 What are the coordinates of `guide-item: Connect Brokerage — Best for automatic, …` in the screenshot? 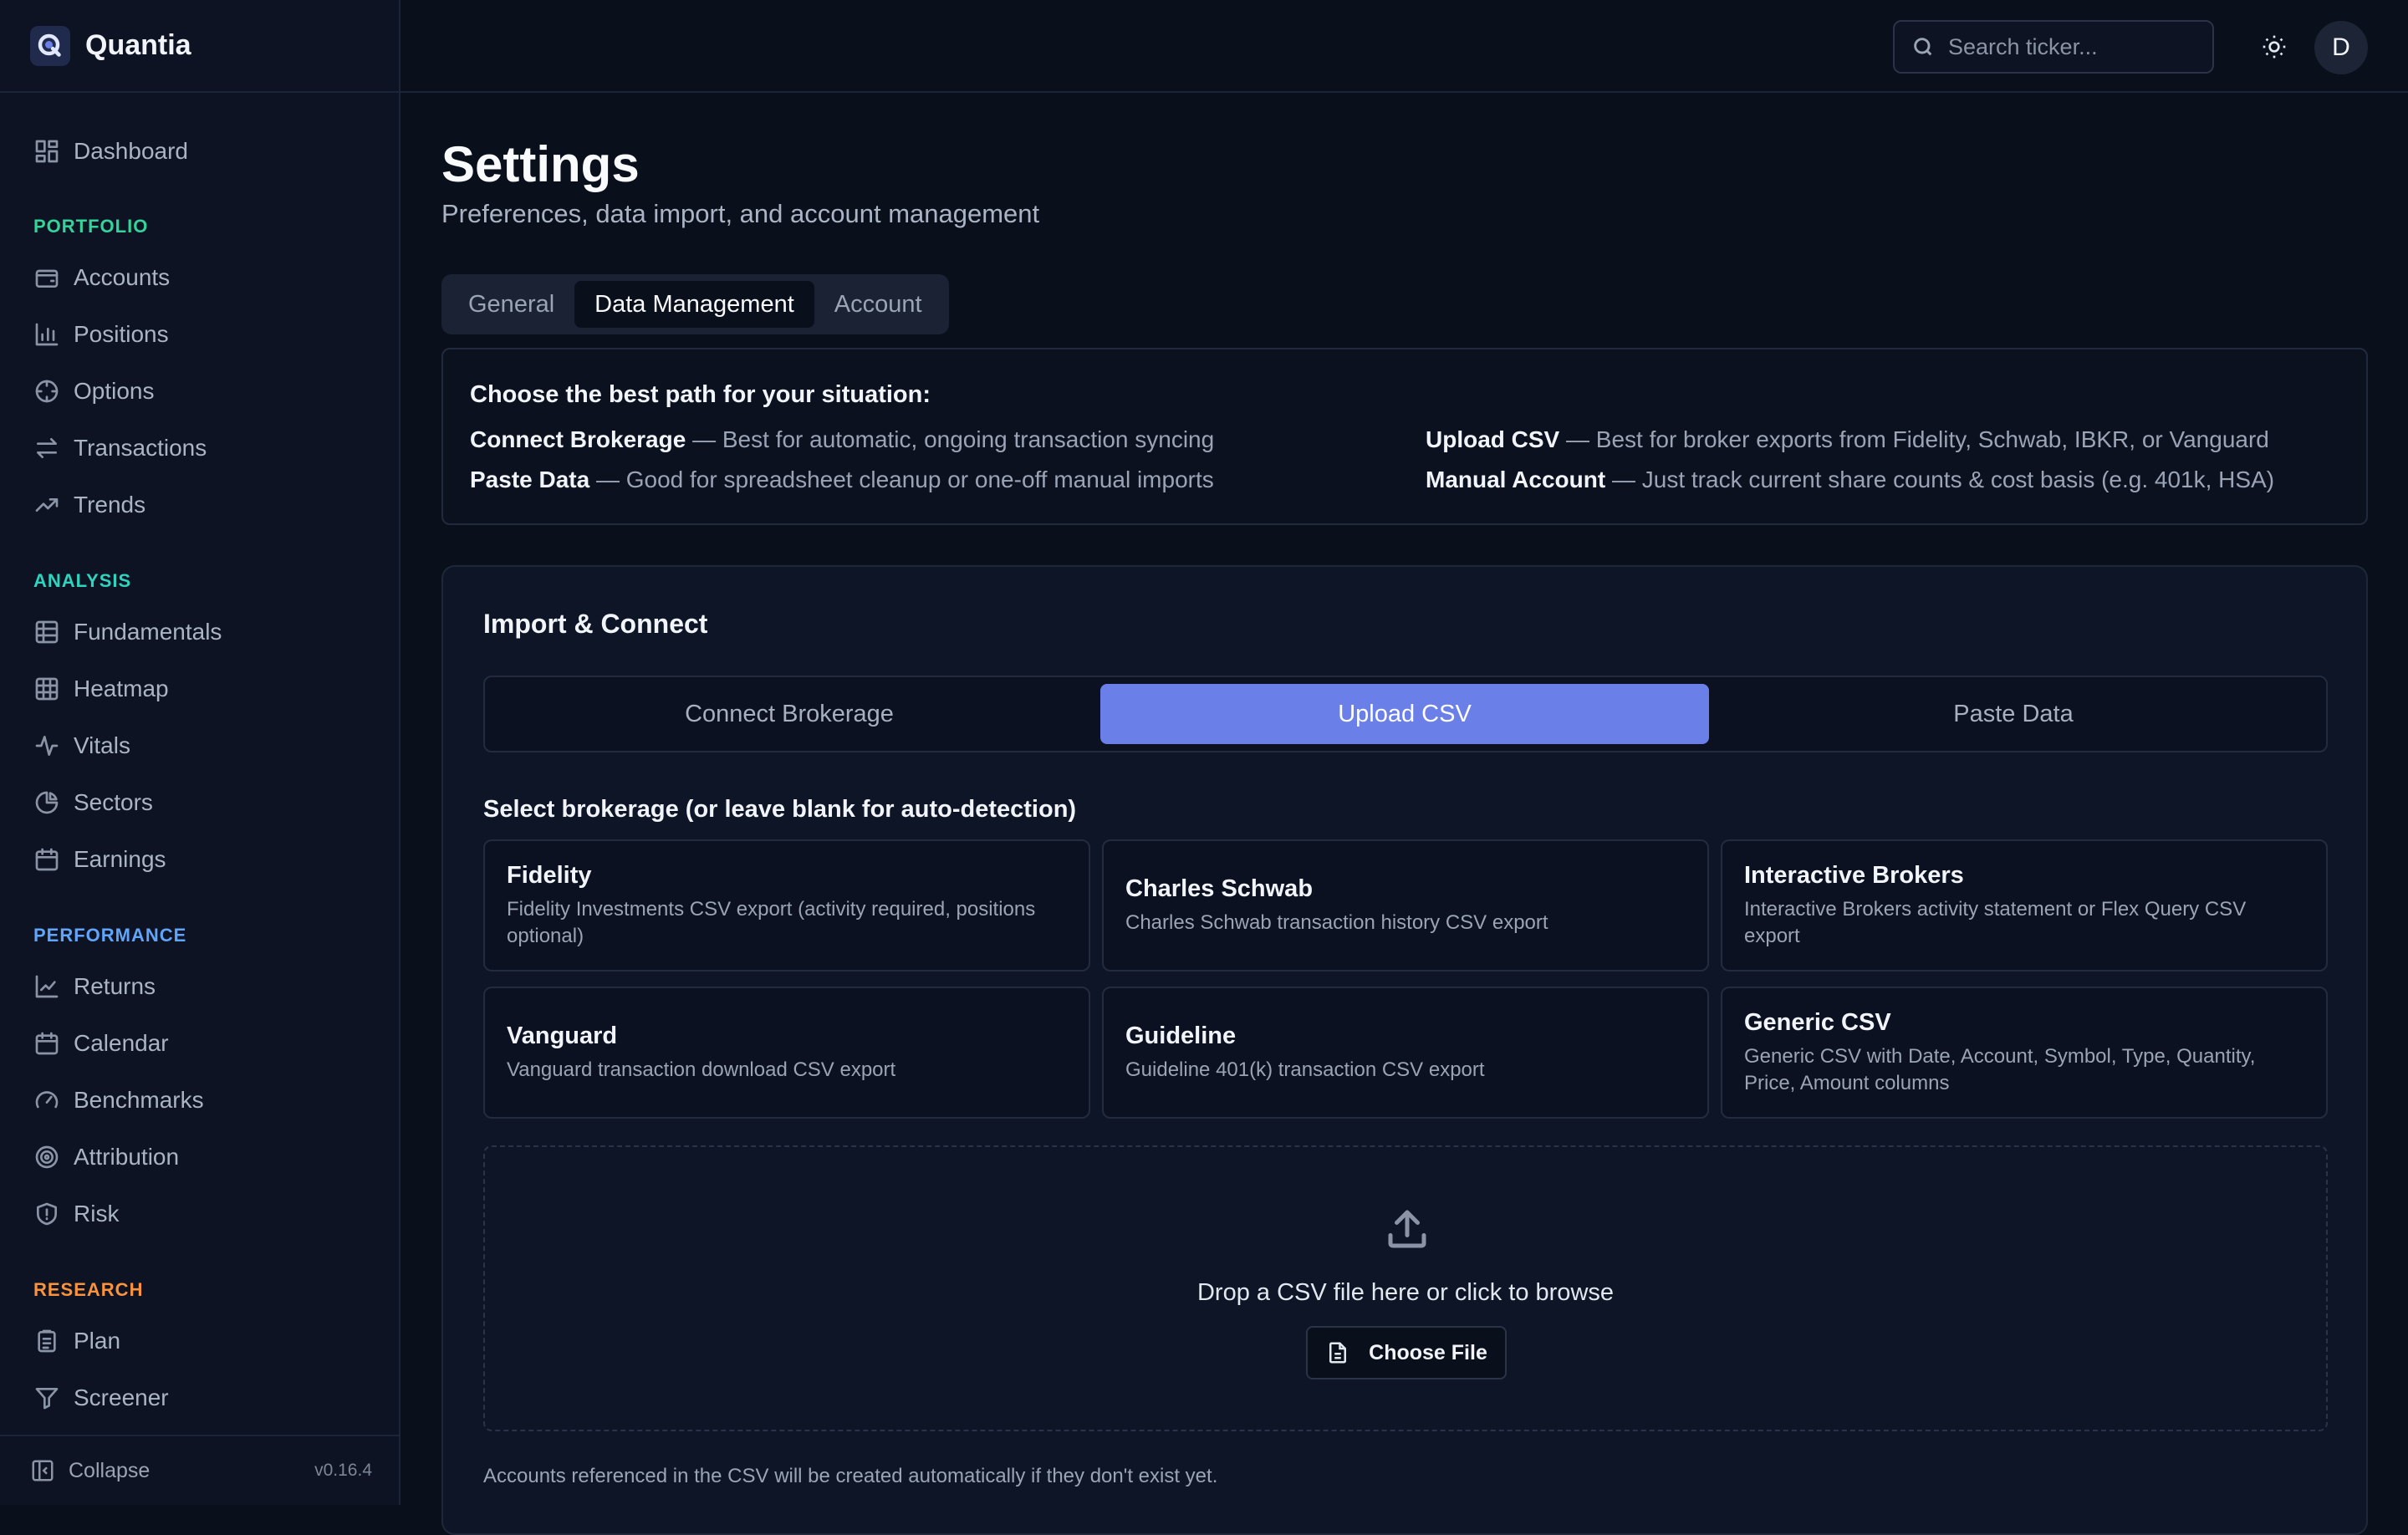 It's located at (842, 439).